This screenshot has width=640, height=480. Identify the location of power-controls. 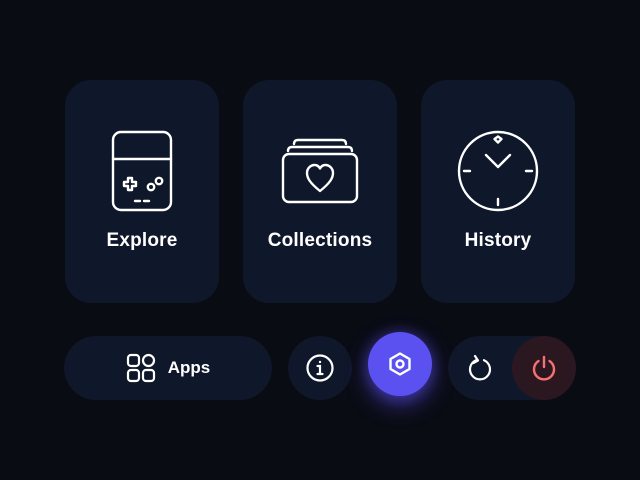
(512, 368).